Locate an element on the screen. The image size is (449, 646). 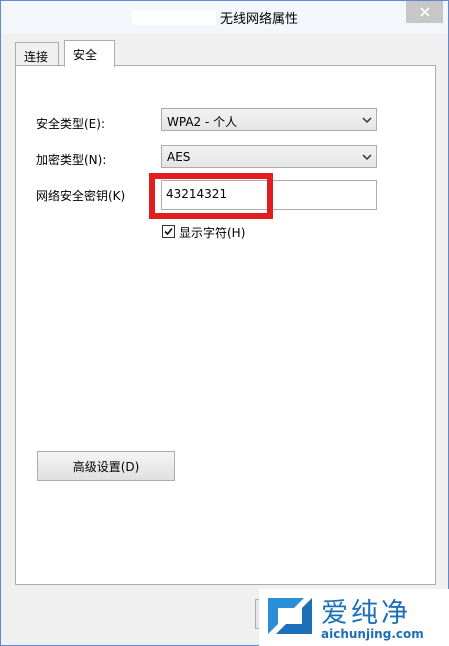
title-bar: 无线网络属性 is located at coordinates (224, 17).